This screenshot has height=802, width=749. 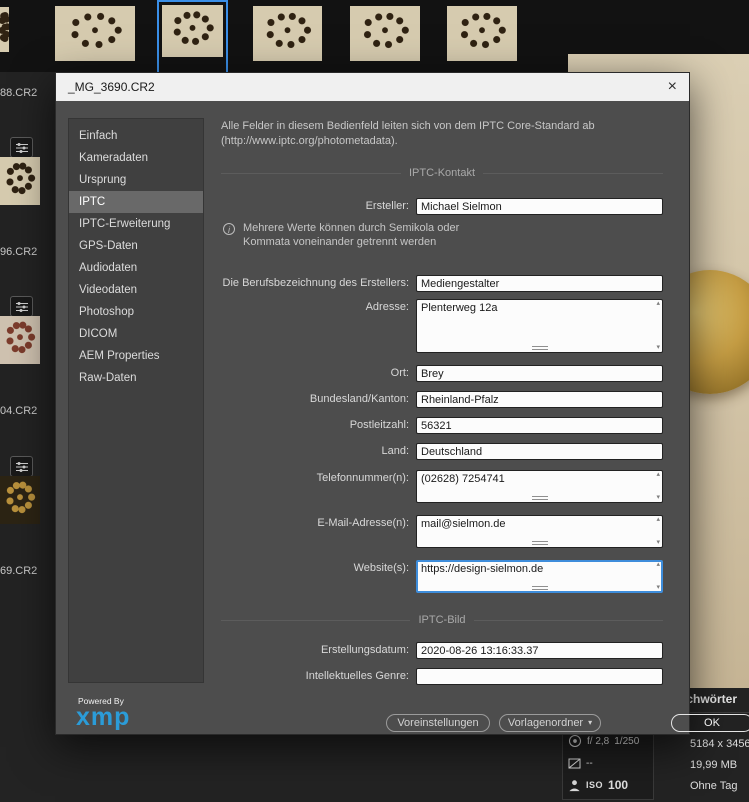 I want to click on shutter-value: 1/250, so click(x=627, y=741).